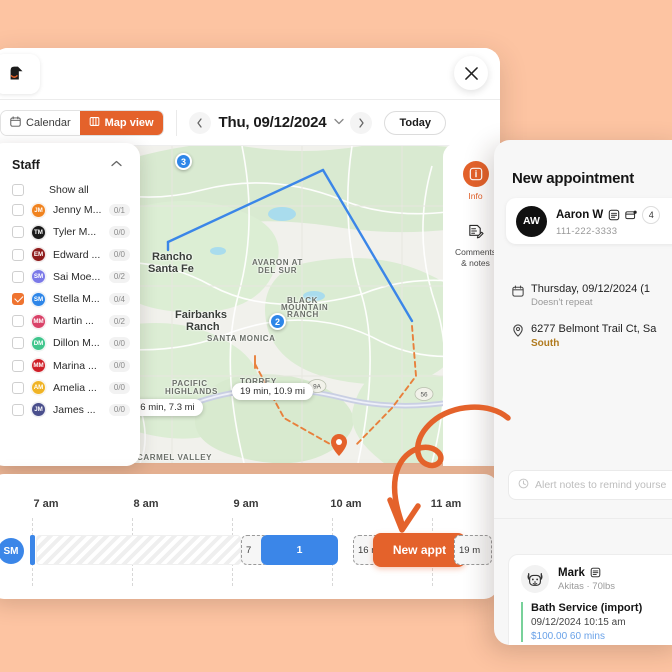 The width and height of the screenshot is (672, 672). Describe the element at coordinates (94, 123) in the screenshot. I see `columns-icon` at that location.